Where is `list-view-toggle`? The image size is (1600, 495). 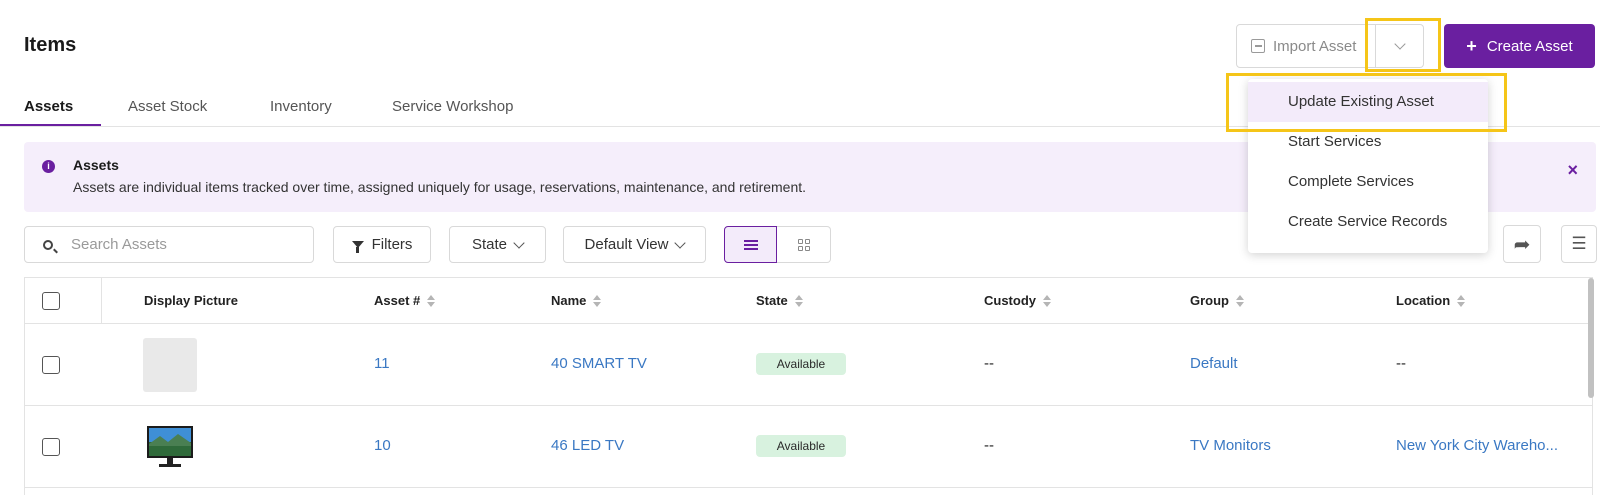
list-view-toggle is located at coordinates (750, 244).